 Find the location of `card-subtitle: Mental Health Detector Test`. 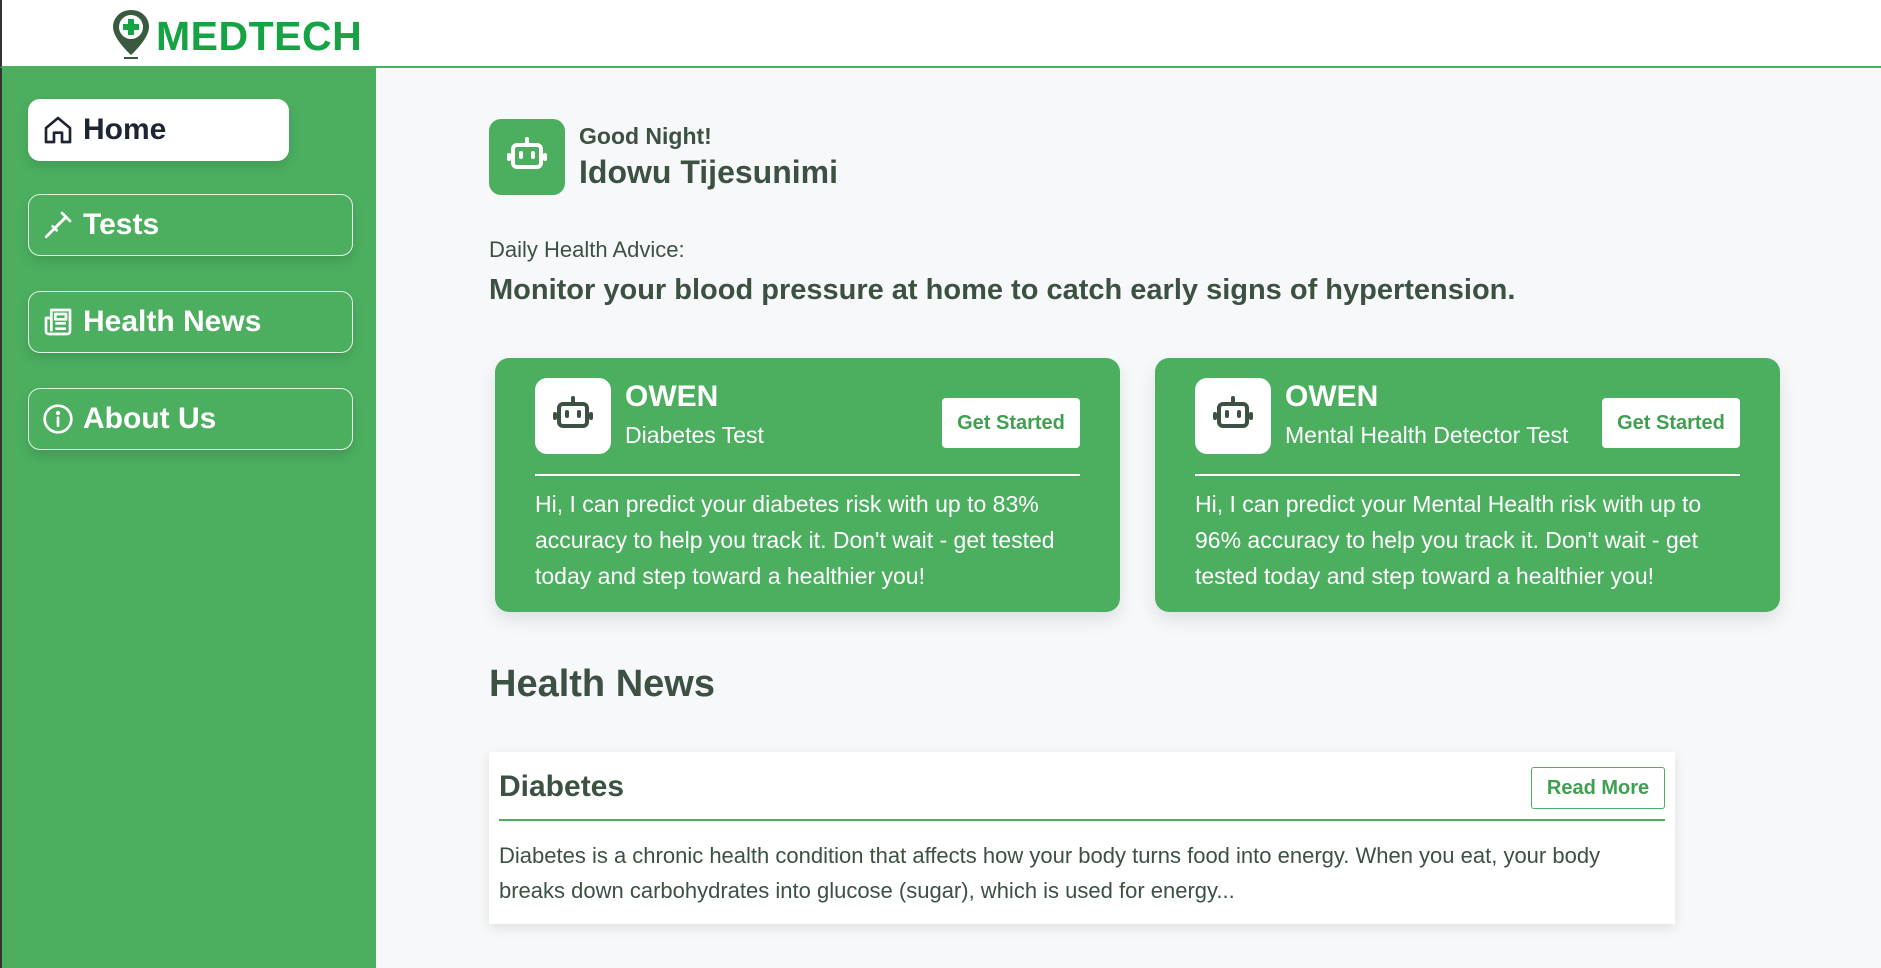

card-subtitle: Mental Health Detector Test is located at coordinates (1427, 435).